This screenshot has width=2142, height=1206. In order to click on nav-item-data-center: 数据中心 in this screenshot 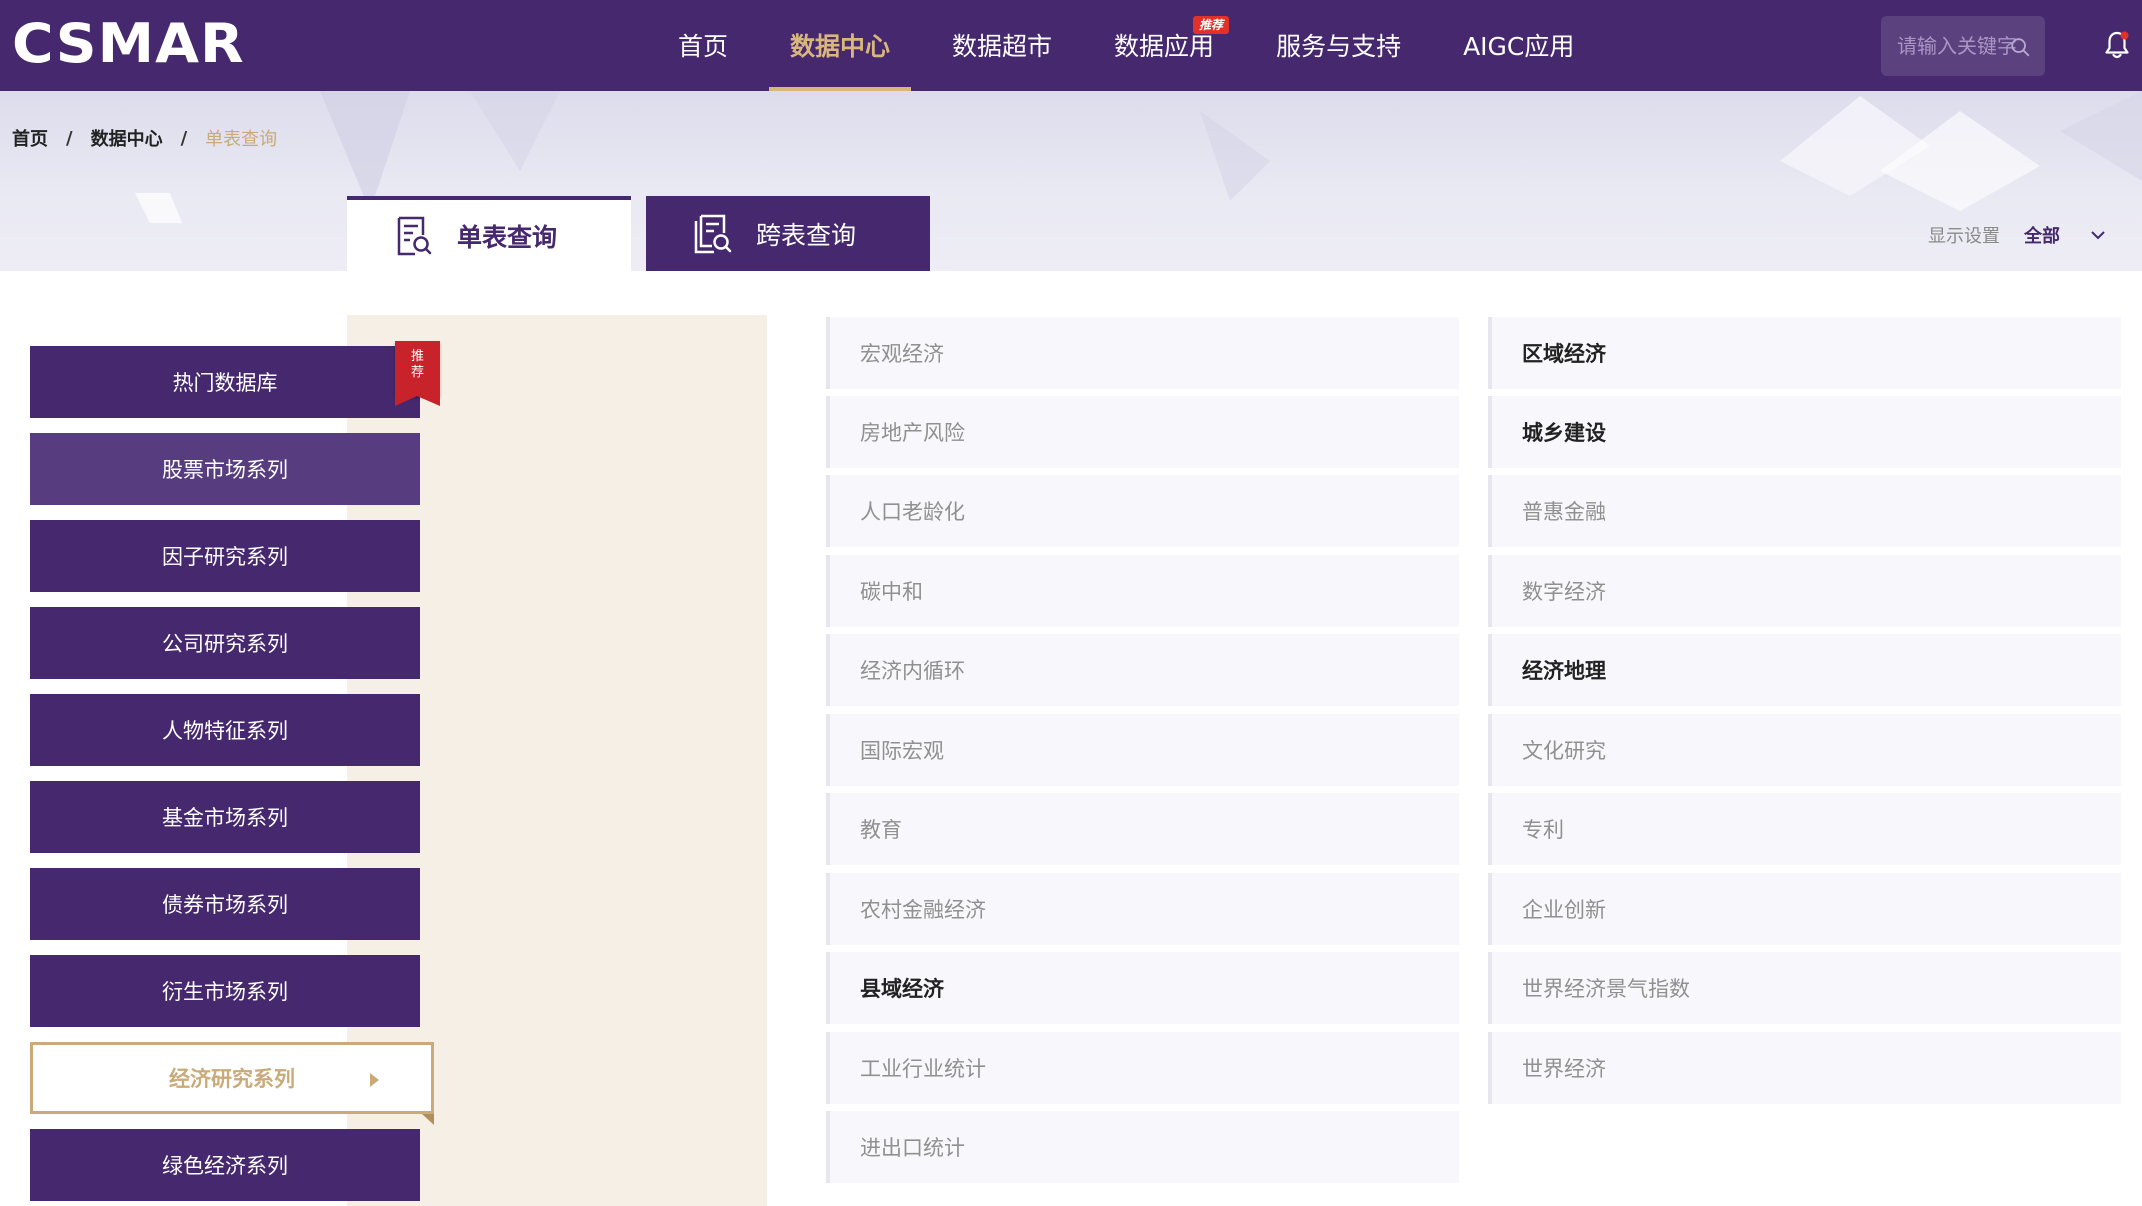, I will do `click(840, 45)`.